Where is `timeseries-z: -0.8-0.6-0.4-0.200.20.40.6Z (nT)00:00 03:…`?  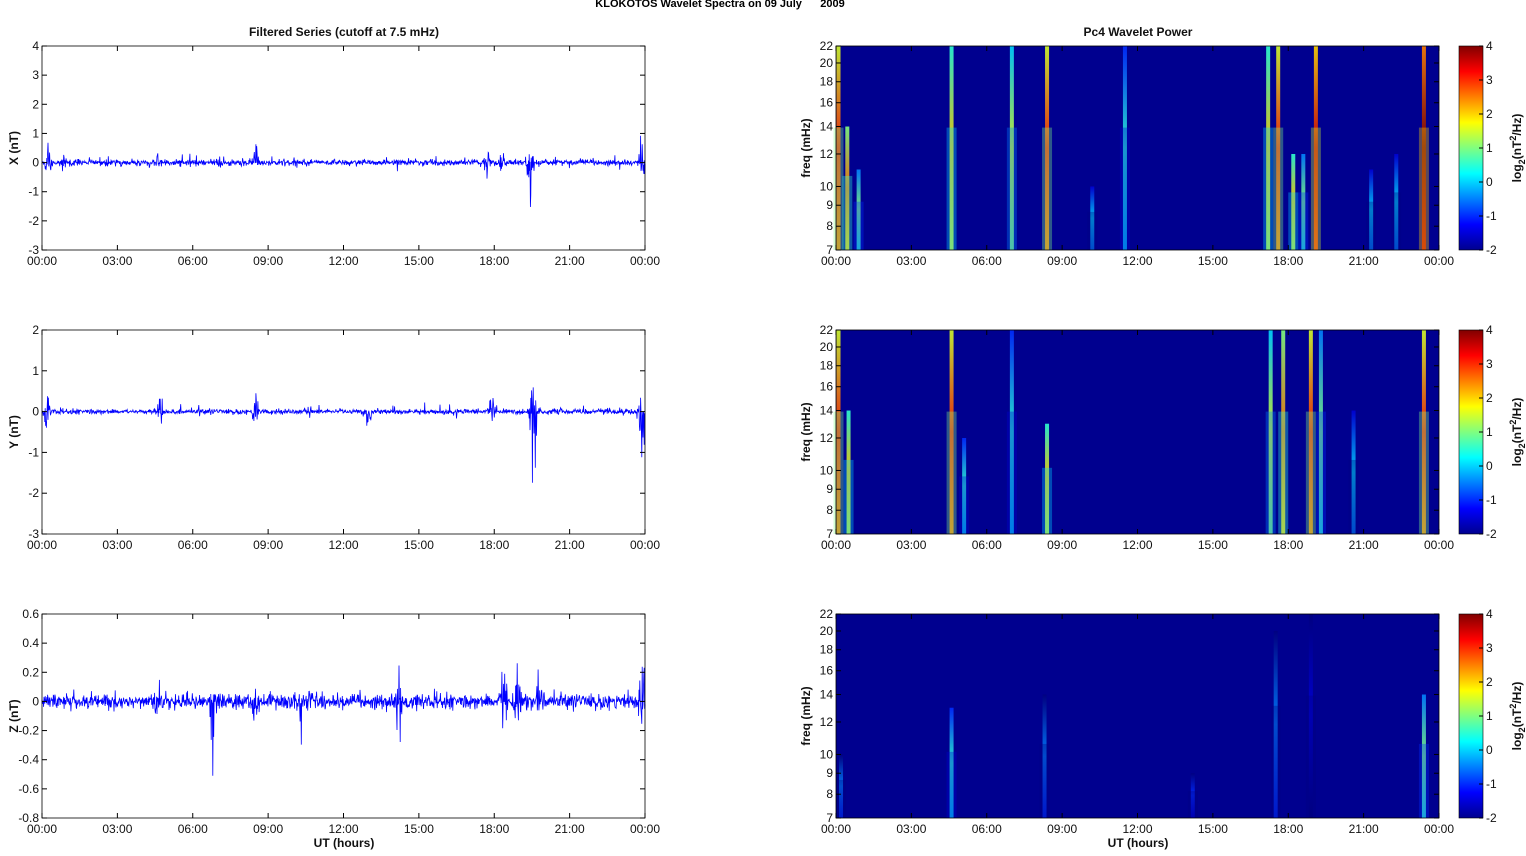 timeseries-z: -0.8-0.6-0.4-0.200.20.40.6Z (nT)00:00 03:… is located at coordinates (333, 721).